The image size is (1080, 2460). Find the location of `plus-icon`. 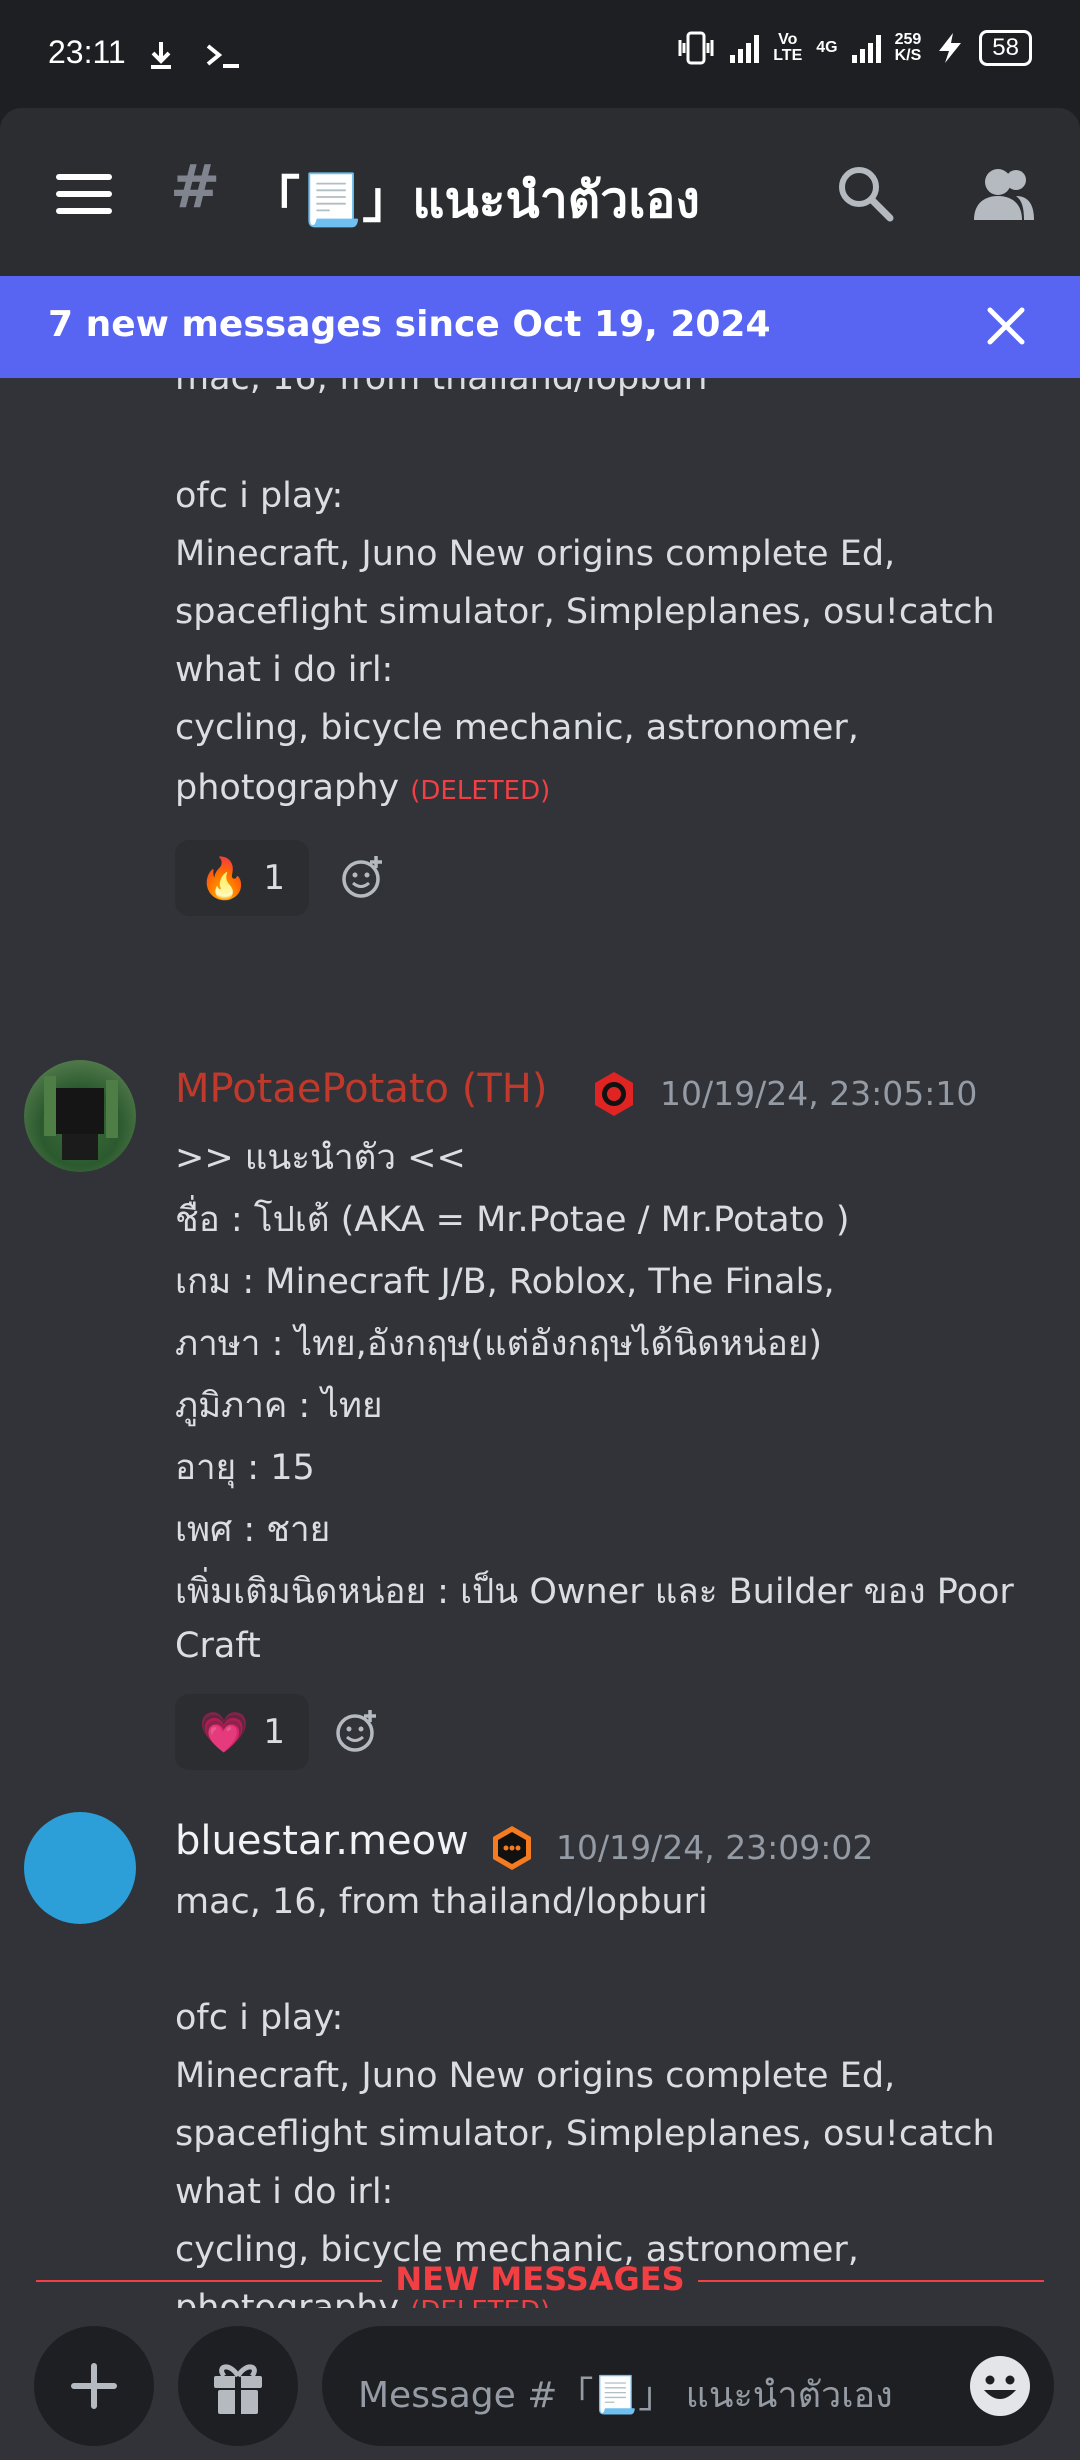

plus-icon is located at coordinates (94, 2386).